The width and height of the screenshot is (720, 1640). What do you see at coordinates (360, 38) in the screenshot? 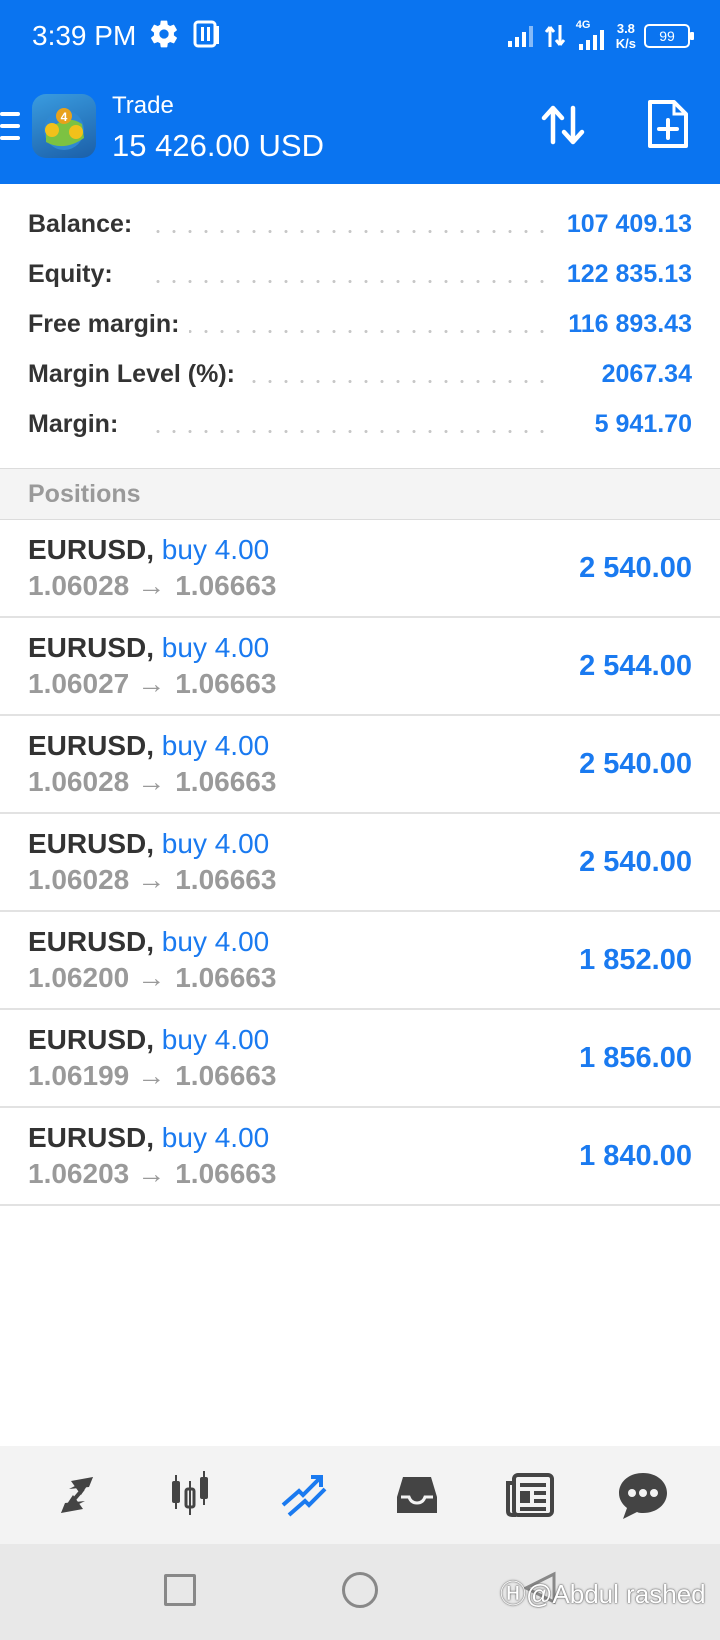
I see `status-bar: 3:39 PM 4G 3.8 K/s 99` at bounding box center [360, 38].